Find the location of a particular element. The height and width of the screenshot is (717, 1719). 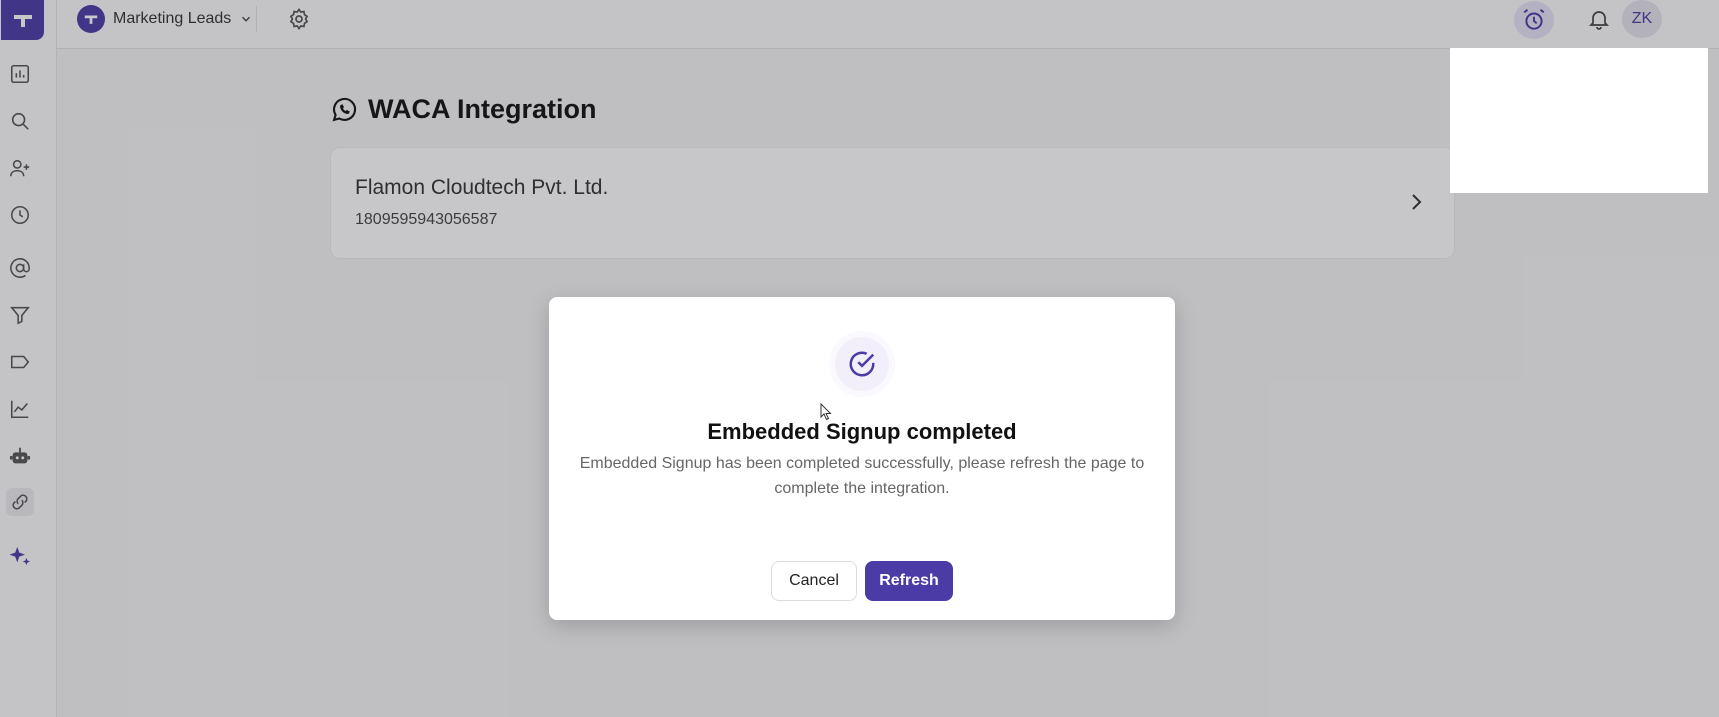

success-badge is located at coordinates (862, 364).